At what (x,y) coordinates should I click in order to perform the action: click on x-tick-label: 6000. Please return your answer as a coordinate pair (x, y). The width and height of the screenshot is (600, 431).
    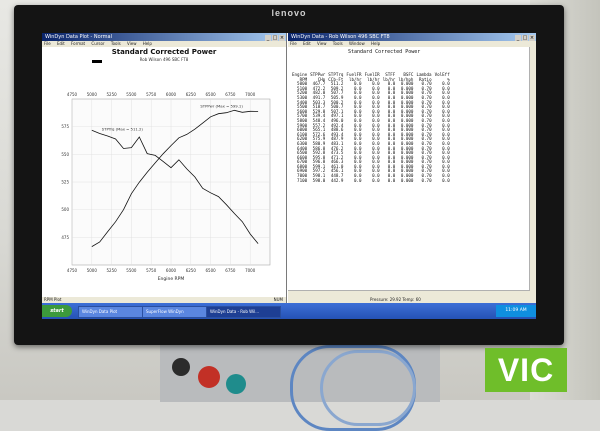
    Looking at the image, I should click on (171, 270).